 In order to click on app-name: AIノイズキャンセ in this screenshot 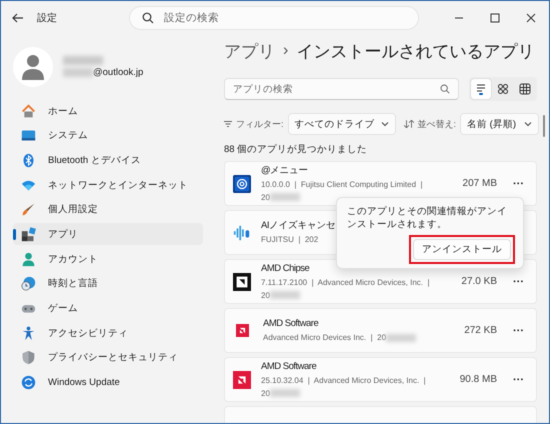, I will do `click(298, 226)`.